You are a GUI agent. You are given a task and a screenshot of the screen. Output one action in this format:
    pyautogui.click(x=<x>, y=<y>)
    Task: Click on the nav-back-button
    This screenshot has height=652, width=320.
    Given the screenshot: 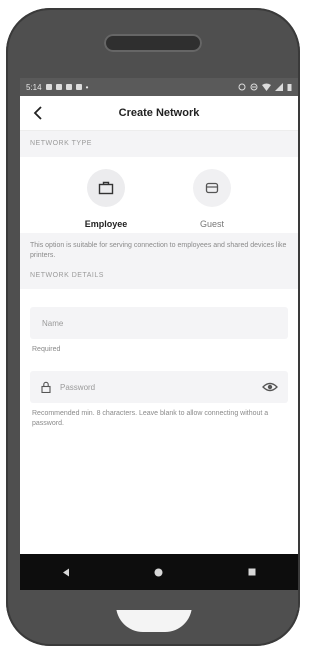 What is the action you would take?
    pyautogui.click(x=66, y=572)
    